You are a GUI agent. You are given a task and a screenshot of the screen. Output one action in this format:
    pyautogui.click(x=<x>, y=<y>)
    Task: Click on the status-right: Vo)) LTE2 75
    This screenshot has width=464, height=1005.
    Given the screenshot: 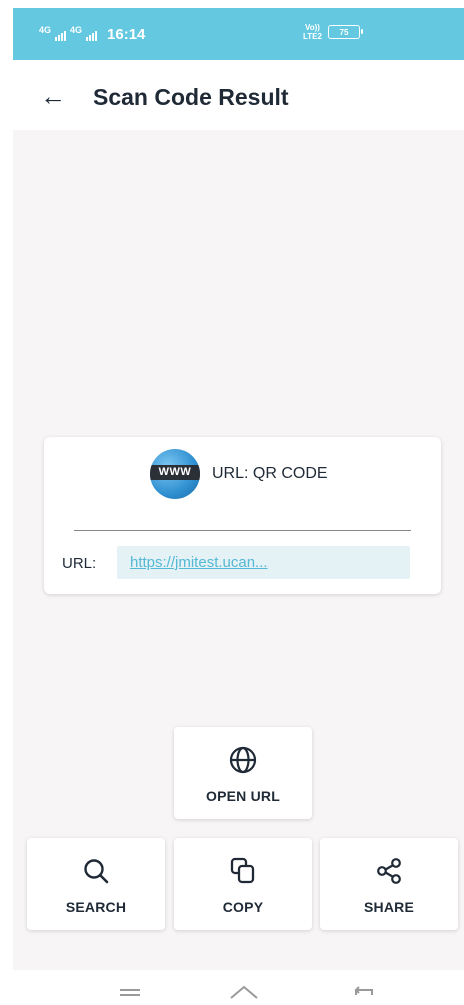 What is the action you would take?
    pyautogui.click(x=333, y=32)
    